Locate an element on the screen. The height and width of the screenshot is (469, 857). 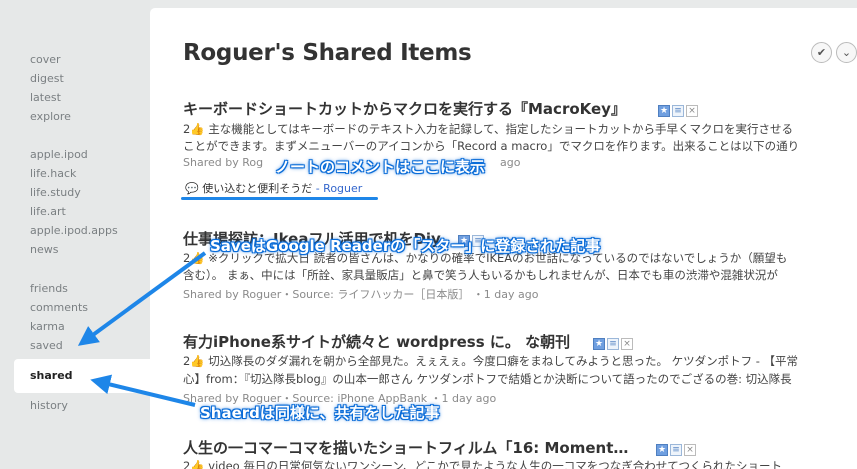
shared-arrow is located at coordinates (143, 390).